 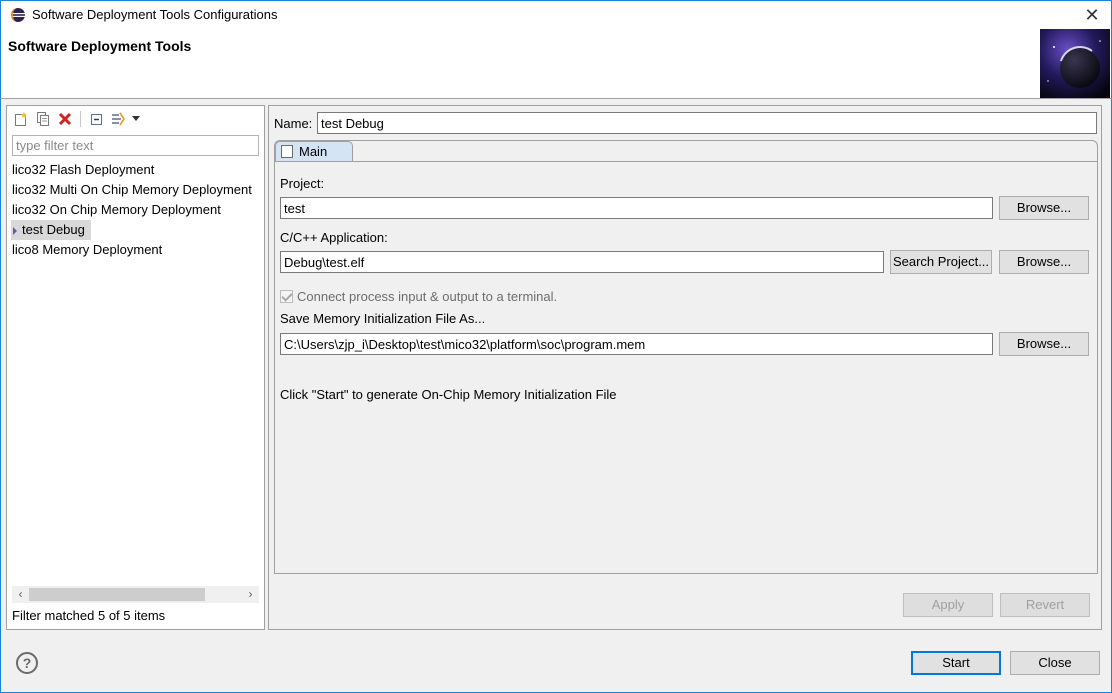 What do you see at coordinates (135, 145) in the screenshot?
I see `filter-input` at bounding box center [135, 145].